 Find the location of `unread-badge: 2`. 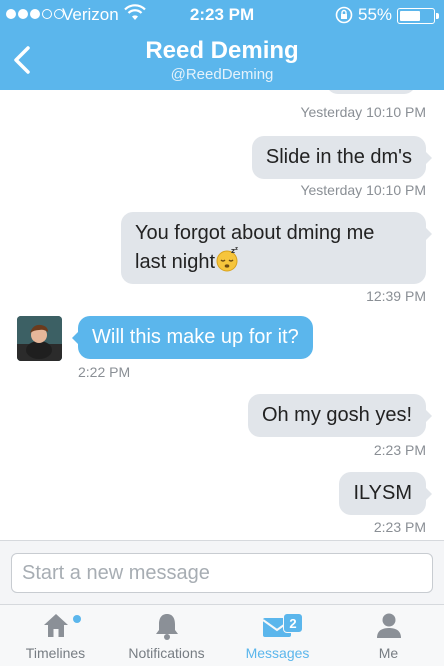

unread-badge: 2 is located at coordinates (293, 623).